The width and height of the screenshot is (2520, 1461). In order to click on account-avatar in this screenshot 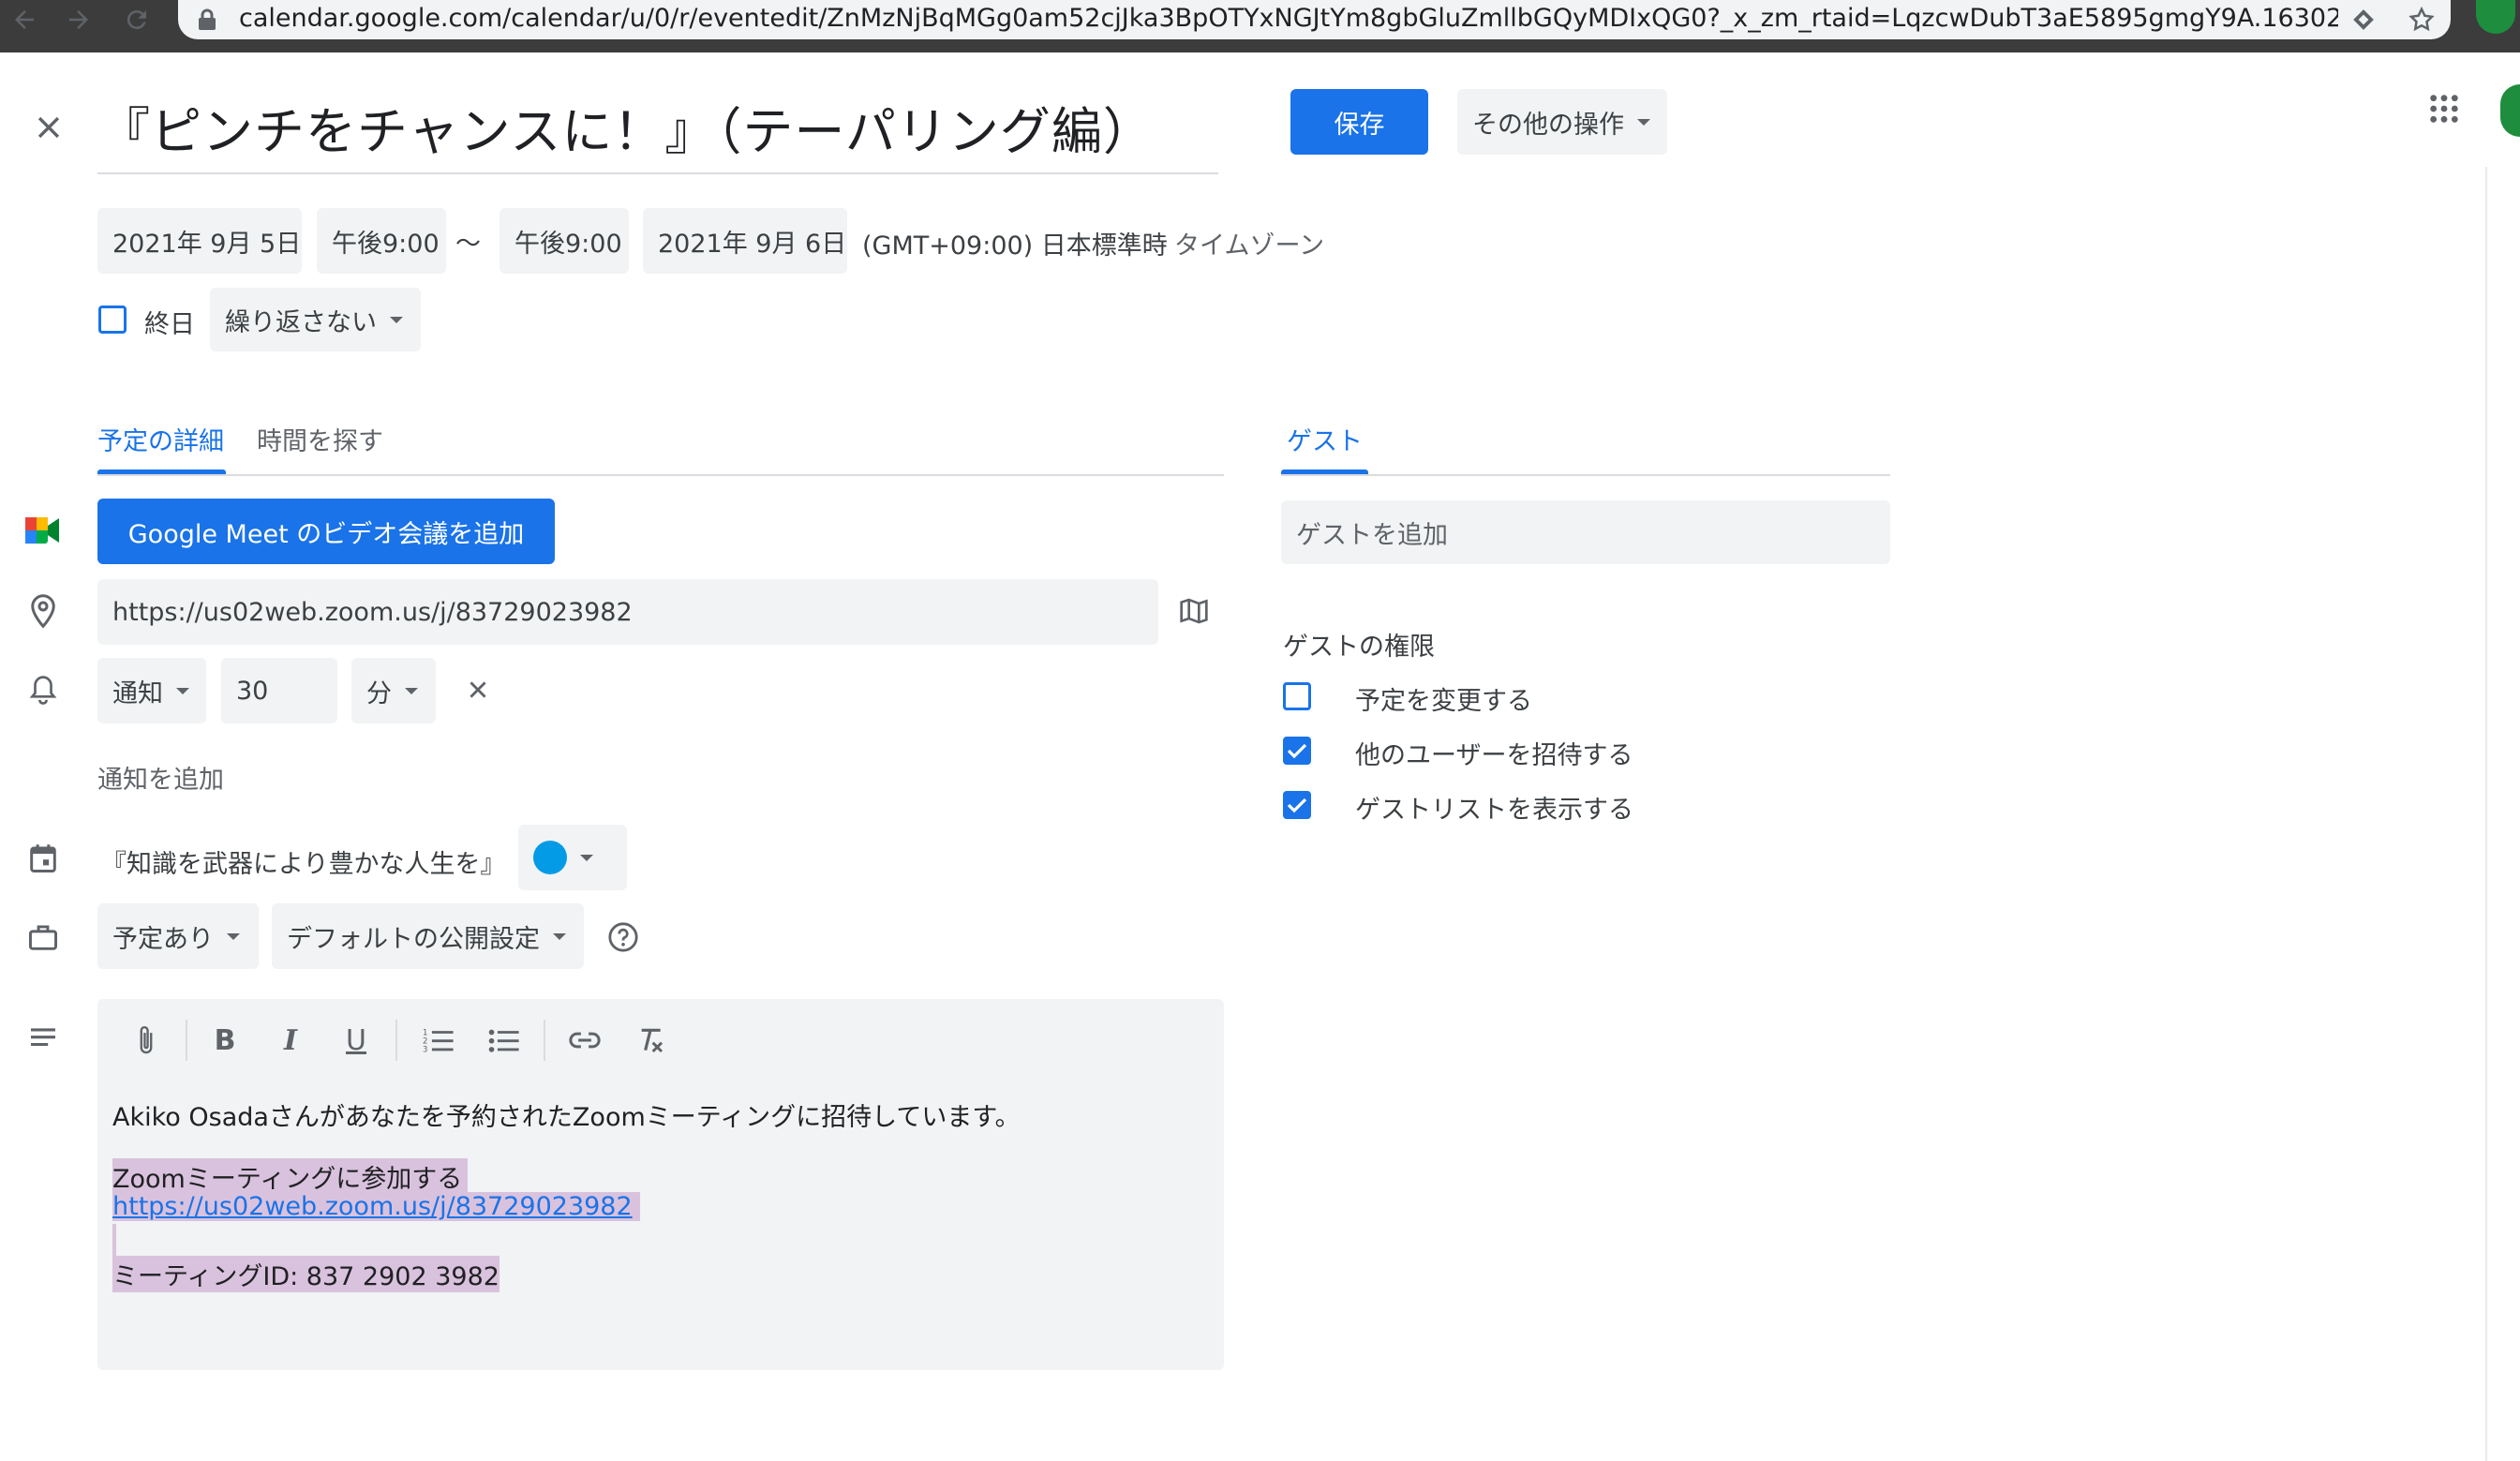, I will do `click(2510, 110)`.